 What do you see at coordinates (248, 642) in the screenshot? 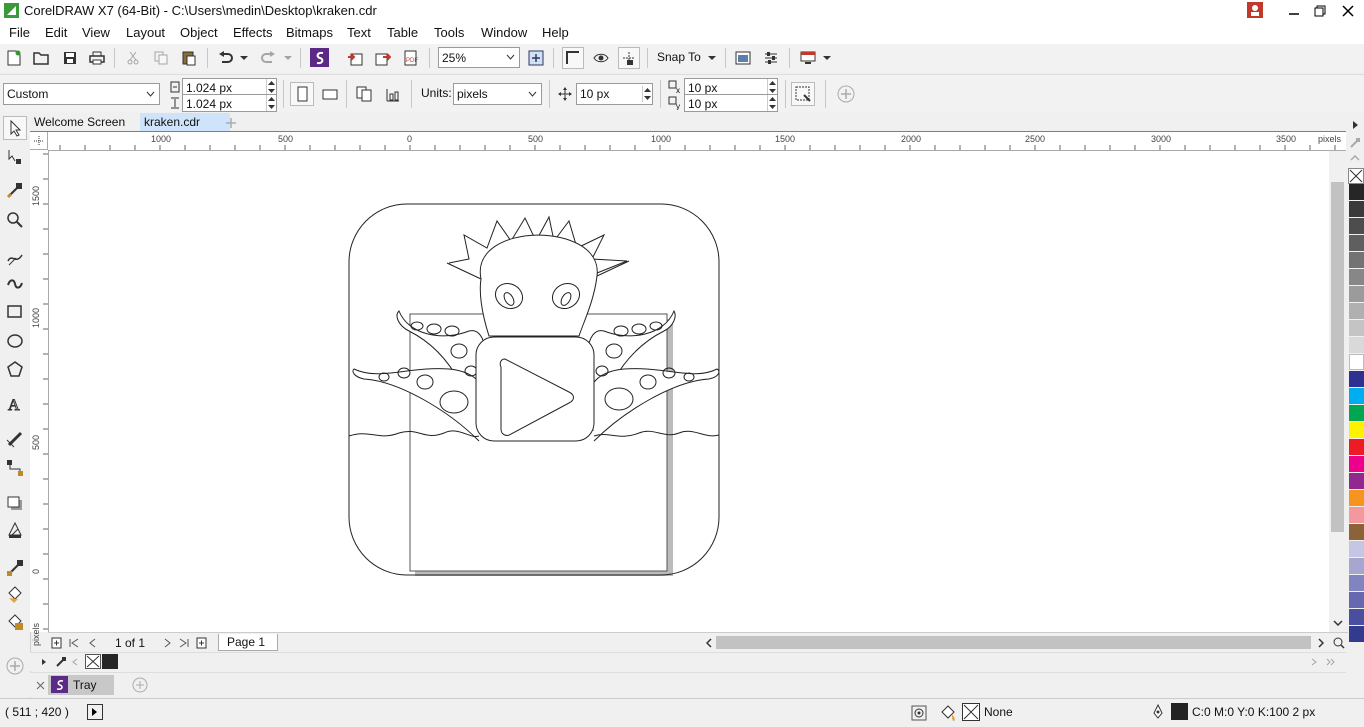
I see `page-tab-page-1: Page 1` at bounding box center [248, 642].